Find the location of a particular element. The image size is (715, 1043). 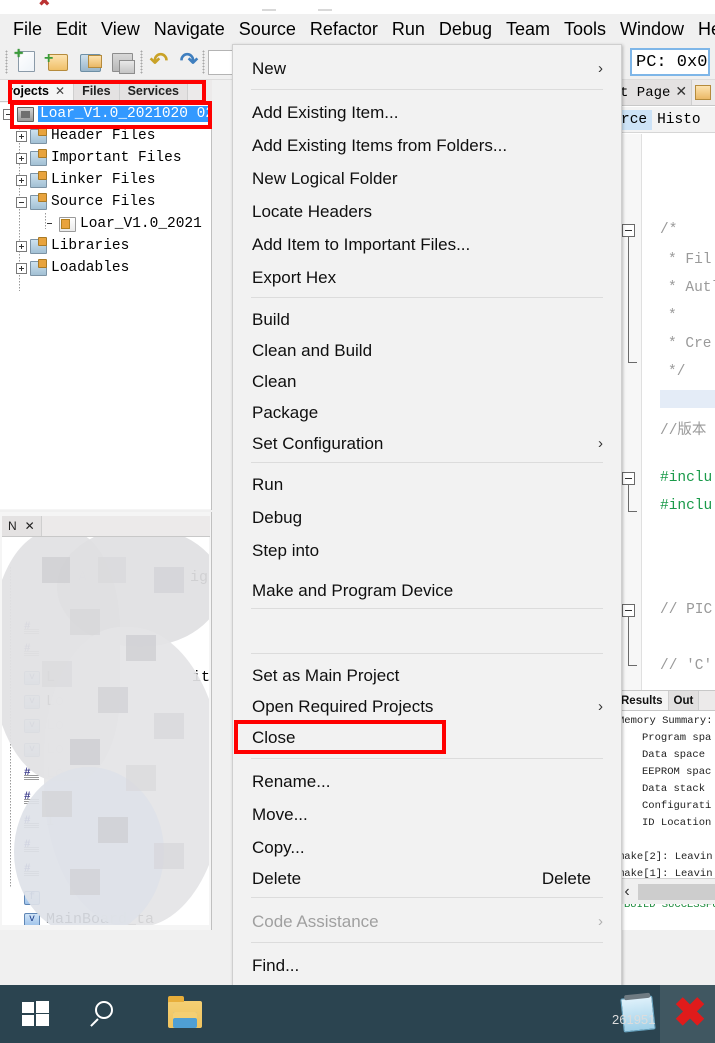

search-icon is located at coordinates (106, 1015).